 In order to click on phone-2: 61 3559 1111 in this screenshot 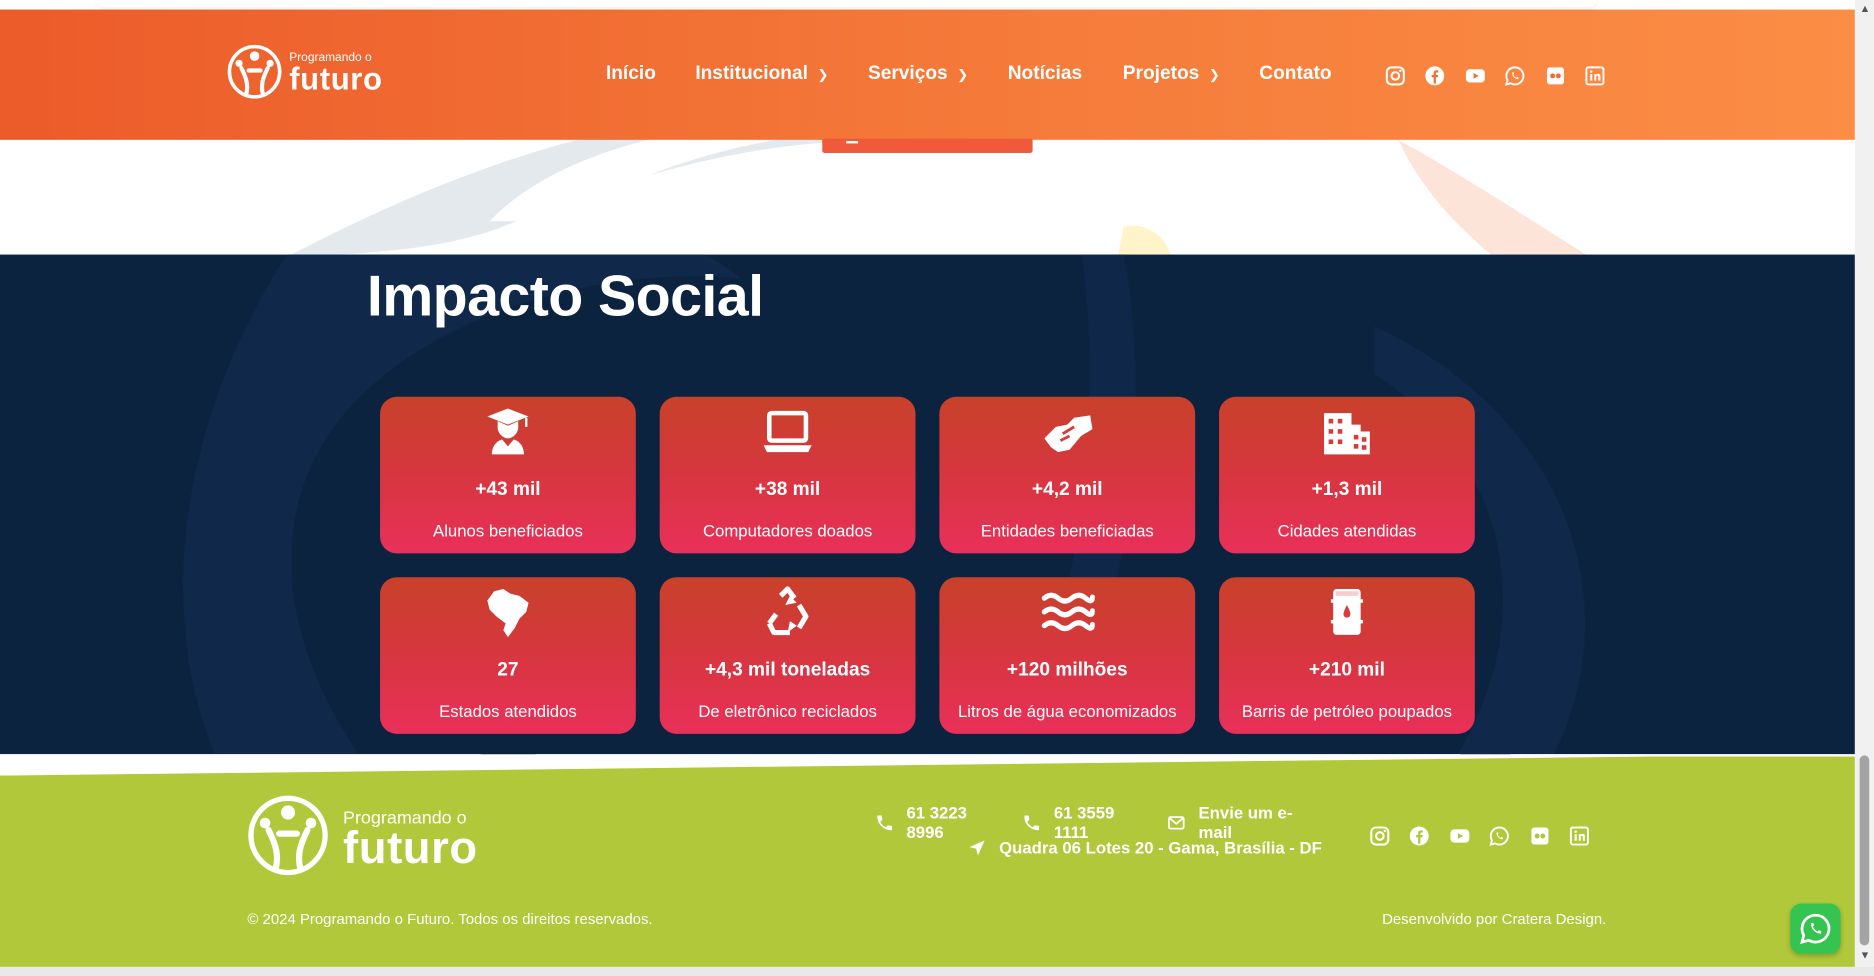, I will do `click(1084, 822)`.